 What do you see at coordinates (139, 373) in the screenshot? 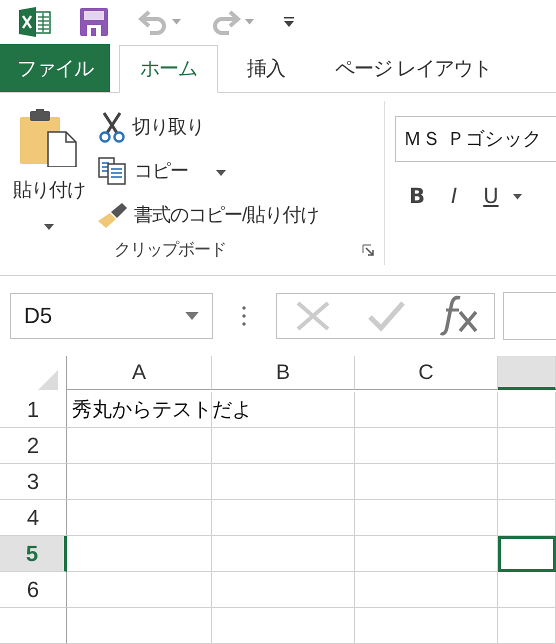
I see `column-header: A` at bounding box center [139, 373].